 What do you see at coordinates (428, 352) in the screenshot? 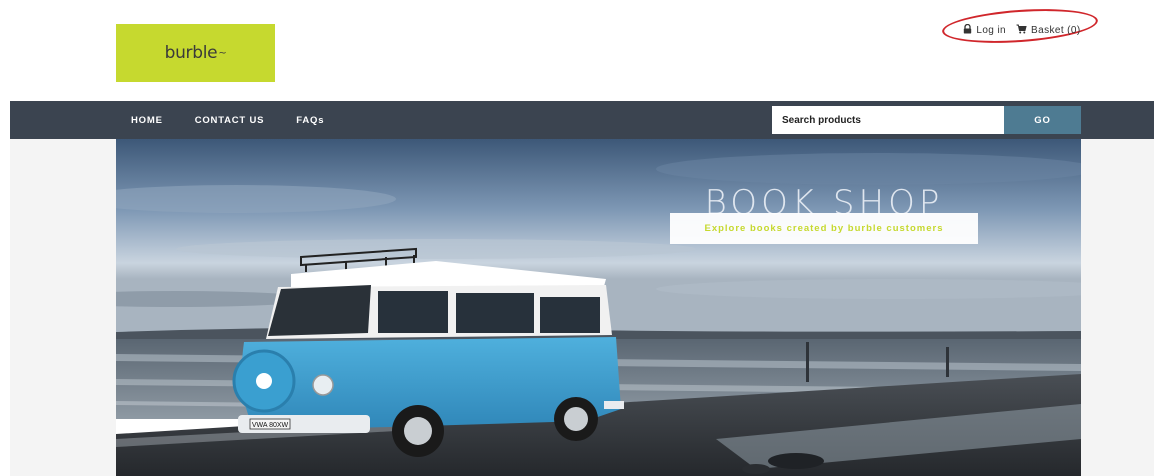
I see `camper-van: VWA 80XW` at bounding box center [428, 352].